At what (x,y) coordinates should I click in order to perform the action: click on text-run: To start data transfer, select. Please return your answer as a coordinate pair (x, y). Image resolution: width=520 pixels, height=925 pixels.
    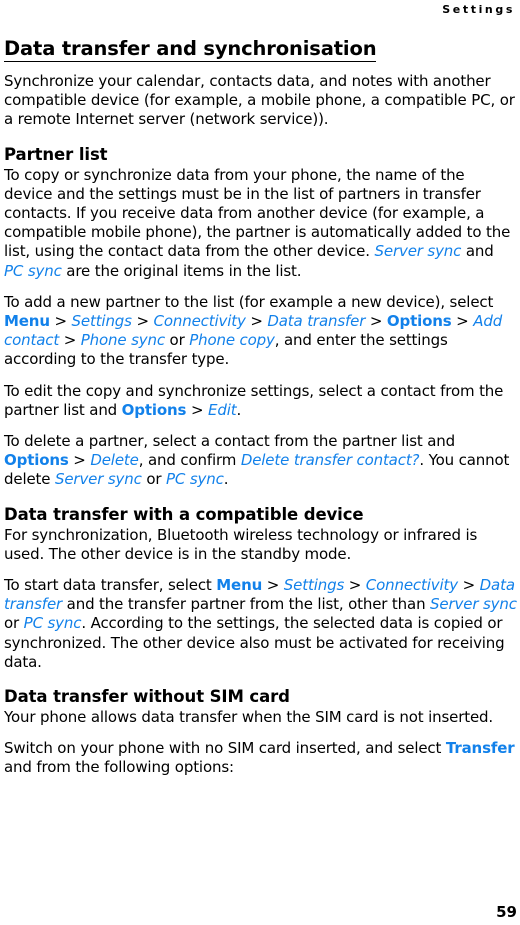
    Looking at the image, I should click on (110, 585).